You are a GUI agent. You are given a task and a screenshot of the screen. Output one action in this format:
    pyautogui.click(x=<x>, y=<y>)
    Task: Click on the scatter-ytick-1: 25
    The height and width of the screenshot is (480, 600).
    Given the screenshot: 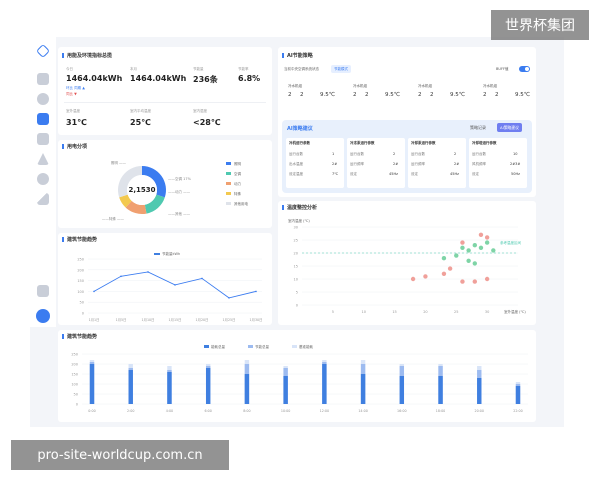 What is the action you would take?
    pyautogui.click(x=296, y=241)
    